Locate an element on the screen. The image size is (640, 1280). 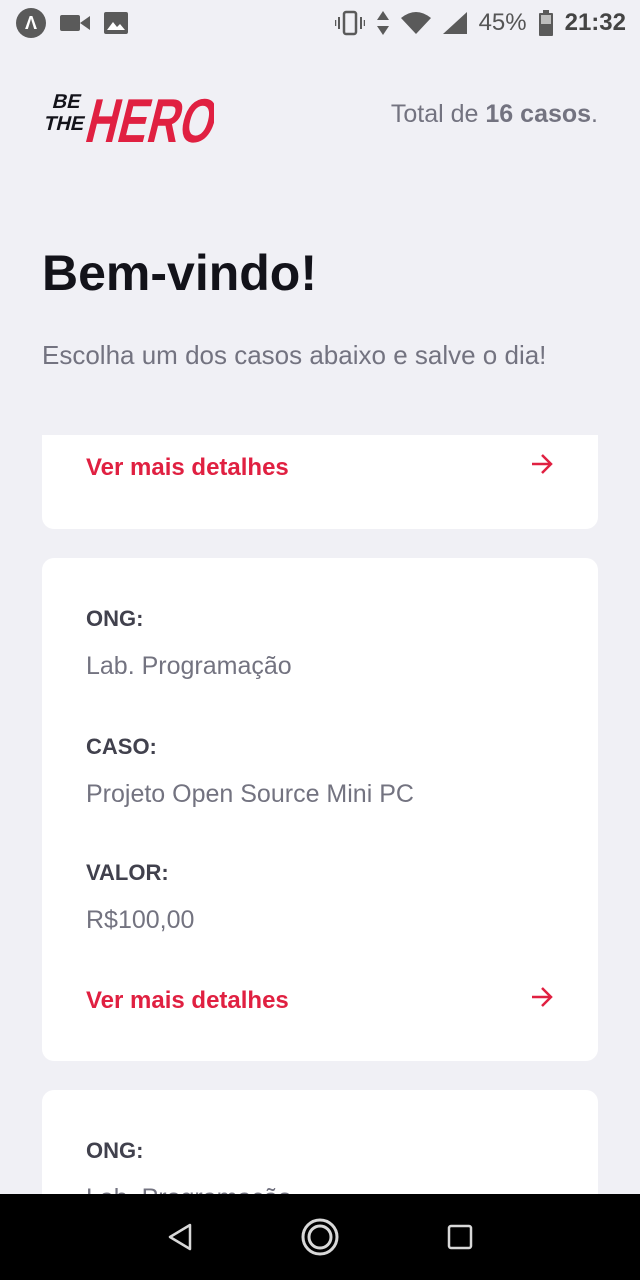
data-transfer-icon is located at coordinates (382, 23).